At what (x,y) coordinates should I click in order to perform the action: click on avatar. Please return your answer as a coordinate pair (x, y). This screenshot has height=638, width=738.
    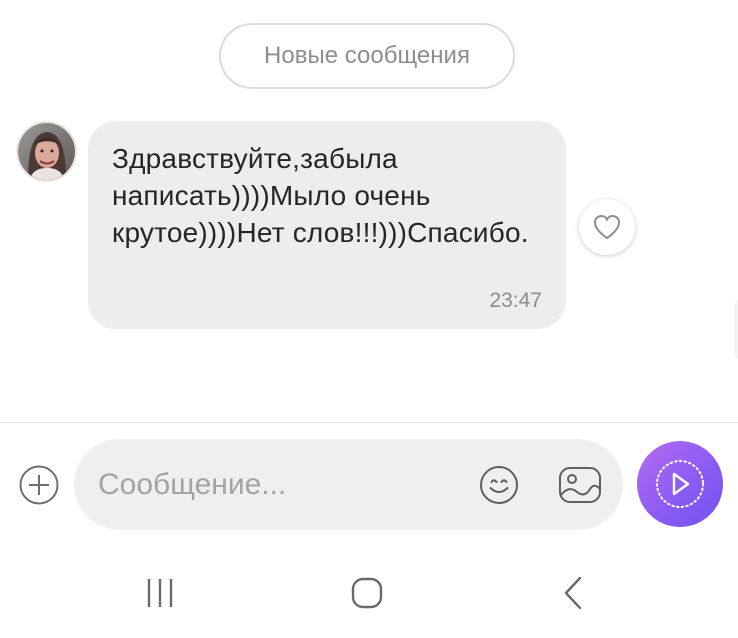
    Looking at the image, I should click on (46, 151).